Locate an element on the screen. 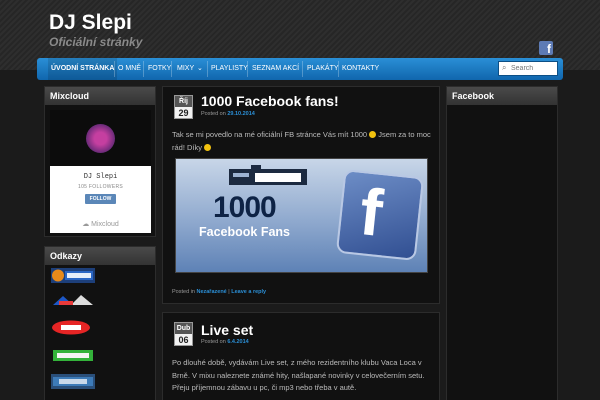 The image size is (600, 400). live-mix-logo is located at coordinates (268, 175).